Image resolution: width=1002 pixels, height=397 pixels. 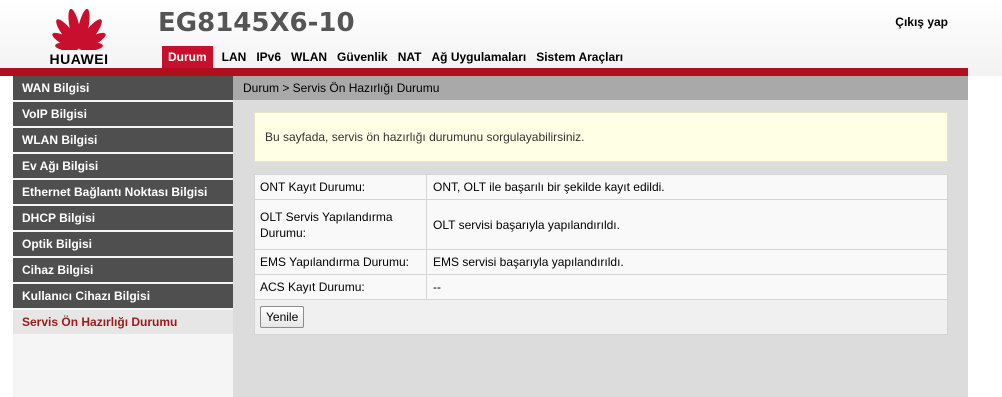 What do you see at coordinates (341, 224) in the screenshot?
I see `row-label: OLT Servis Yapılandırma Durumu:` at bounding box center [341, 224].